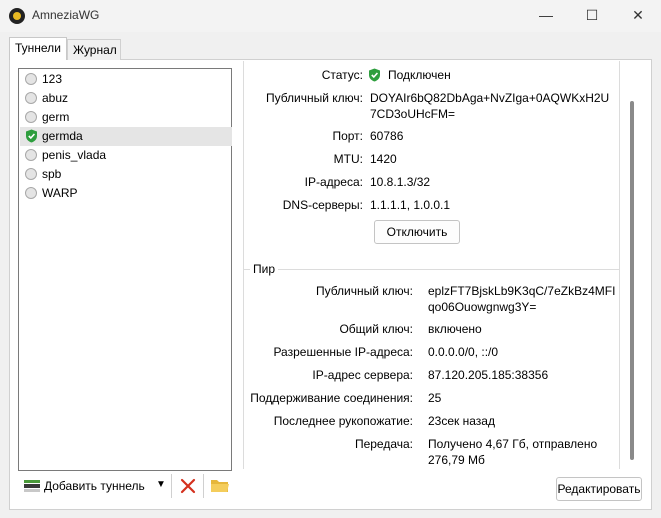 Image resolution: width=661 pixels, height=518 pixels. Describe the element at coordinates (461, 421) in the screenshot. I see `latest-handshake-value: 23сек назад` at that location.